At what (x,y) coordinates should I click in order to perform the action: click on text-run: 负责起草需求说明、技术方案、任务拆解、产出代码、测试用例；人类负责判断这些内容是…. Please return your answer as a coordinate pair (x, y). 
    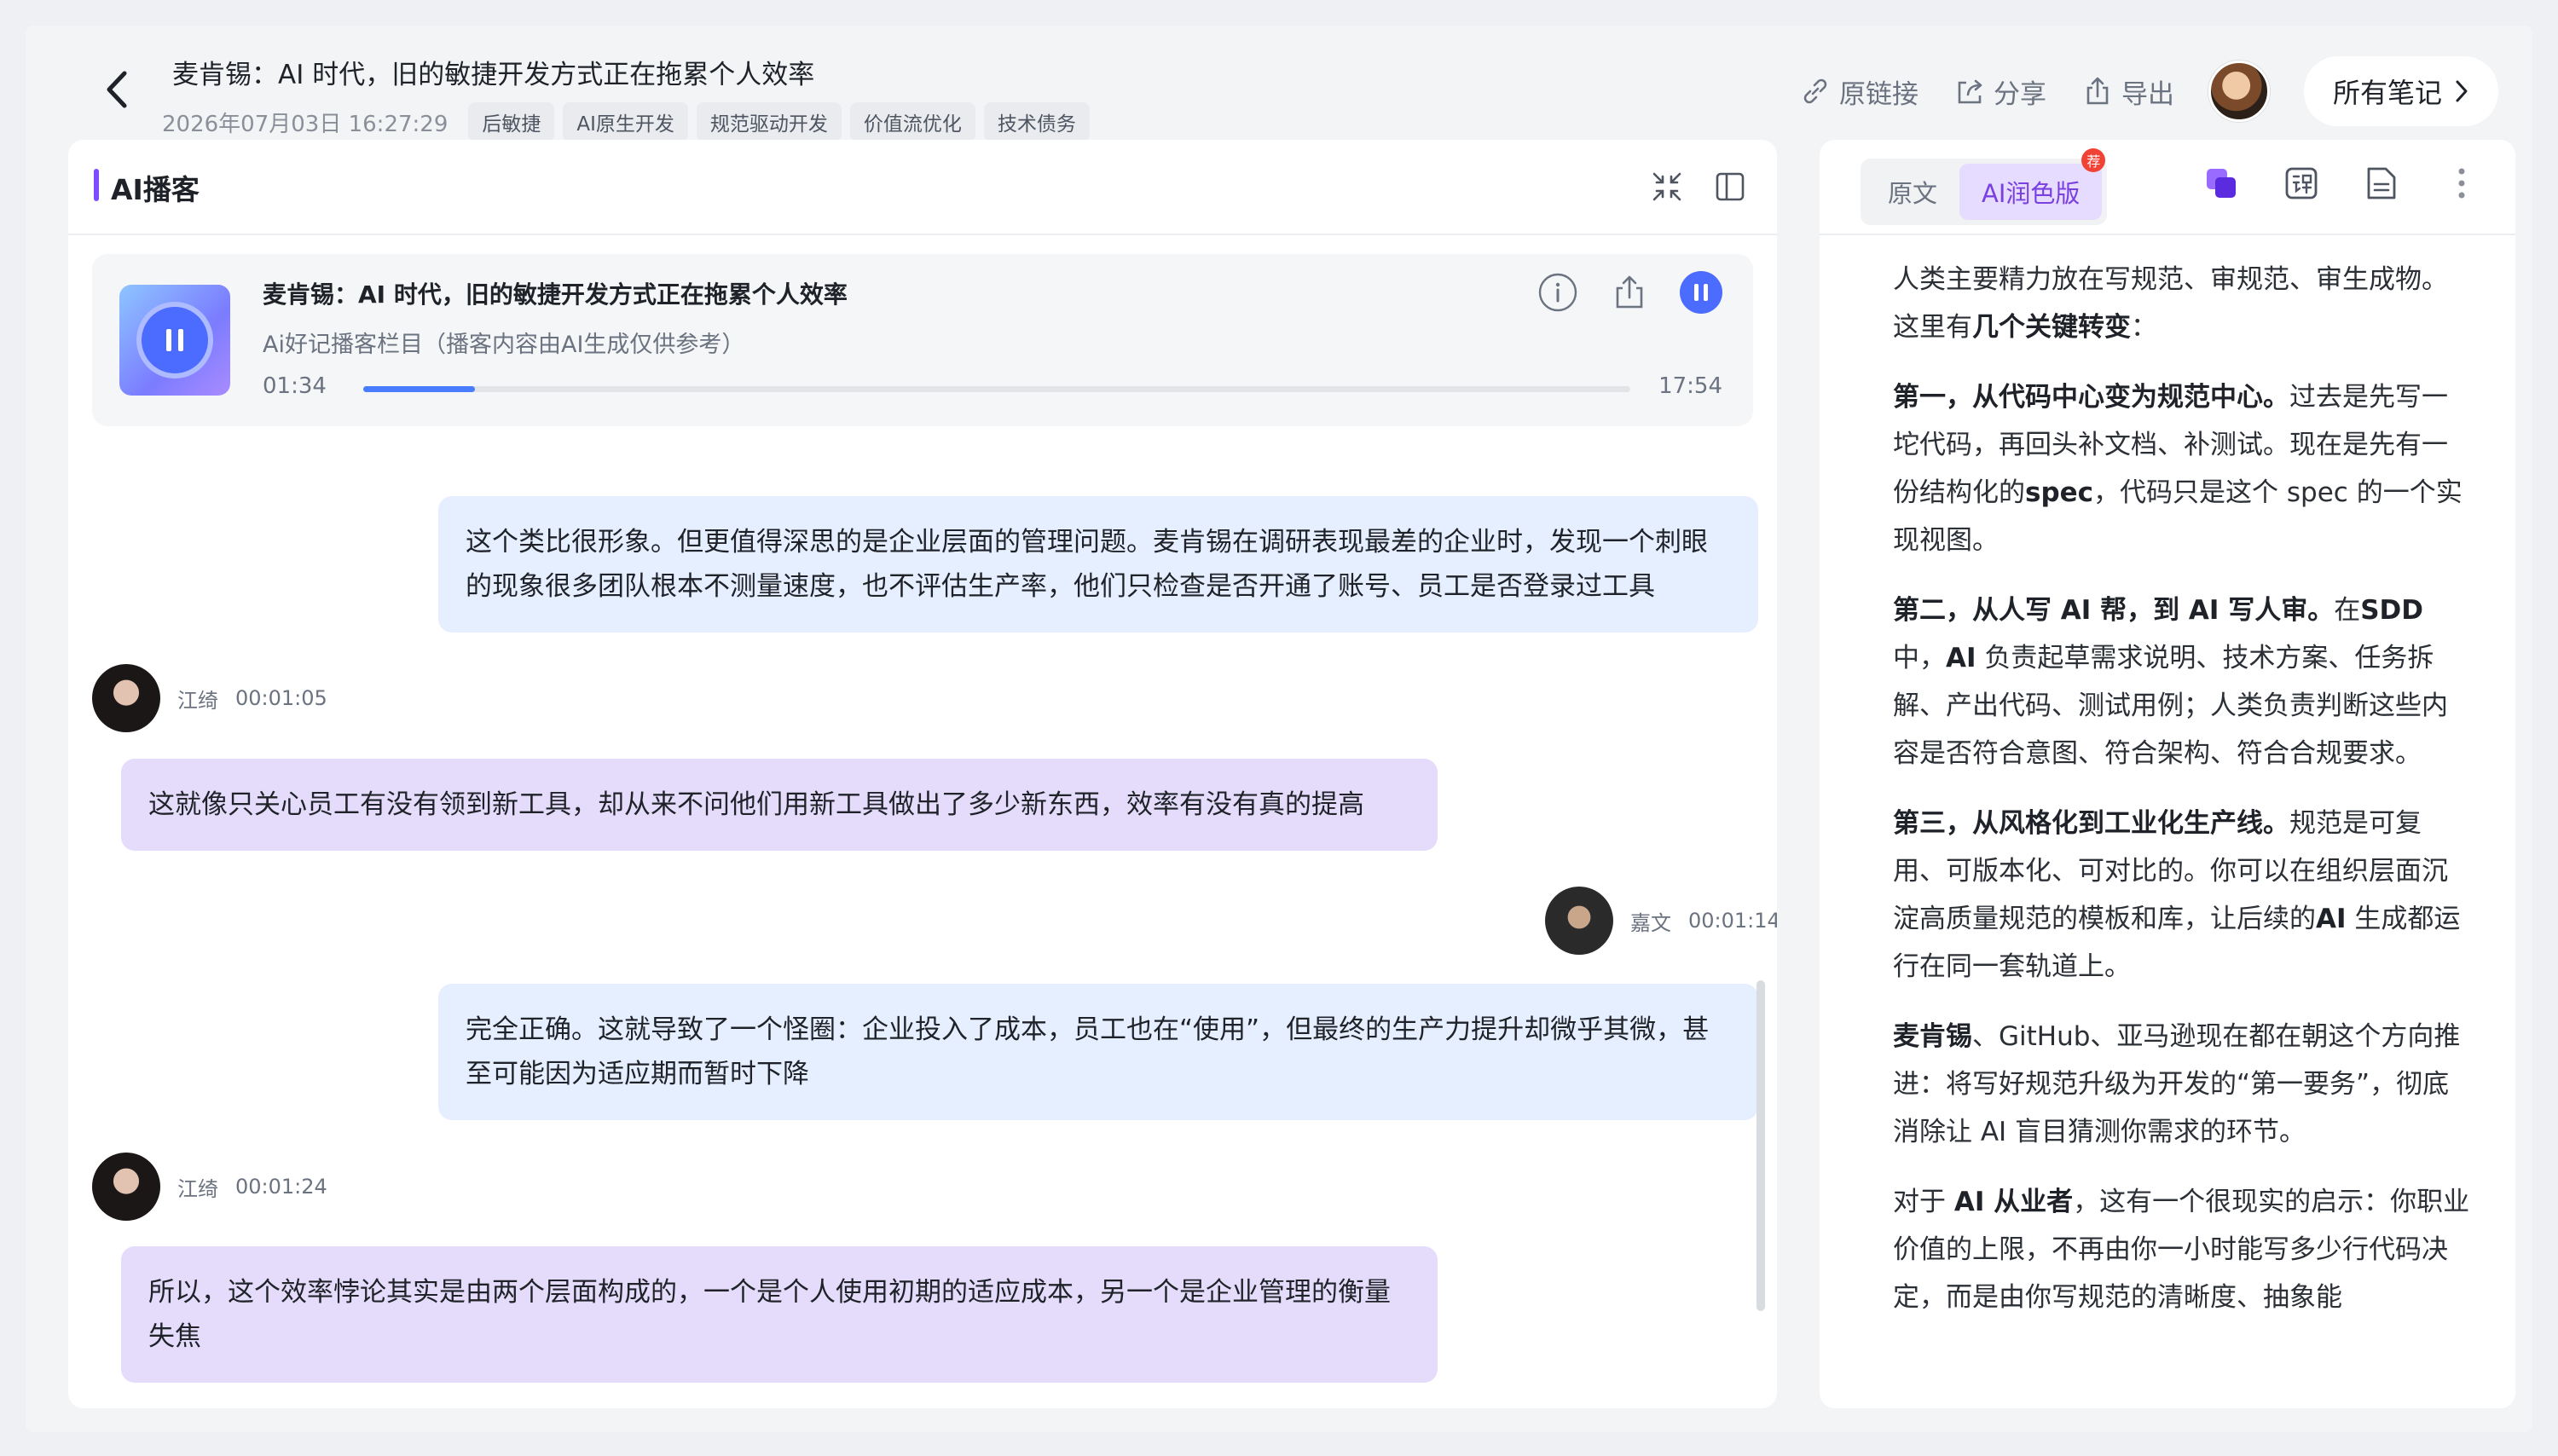
    Looking at the image, I should click on (2170, 706).